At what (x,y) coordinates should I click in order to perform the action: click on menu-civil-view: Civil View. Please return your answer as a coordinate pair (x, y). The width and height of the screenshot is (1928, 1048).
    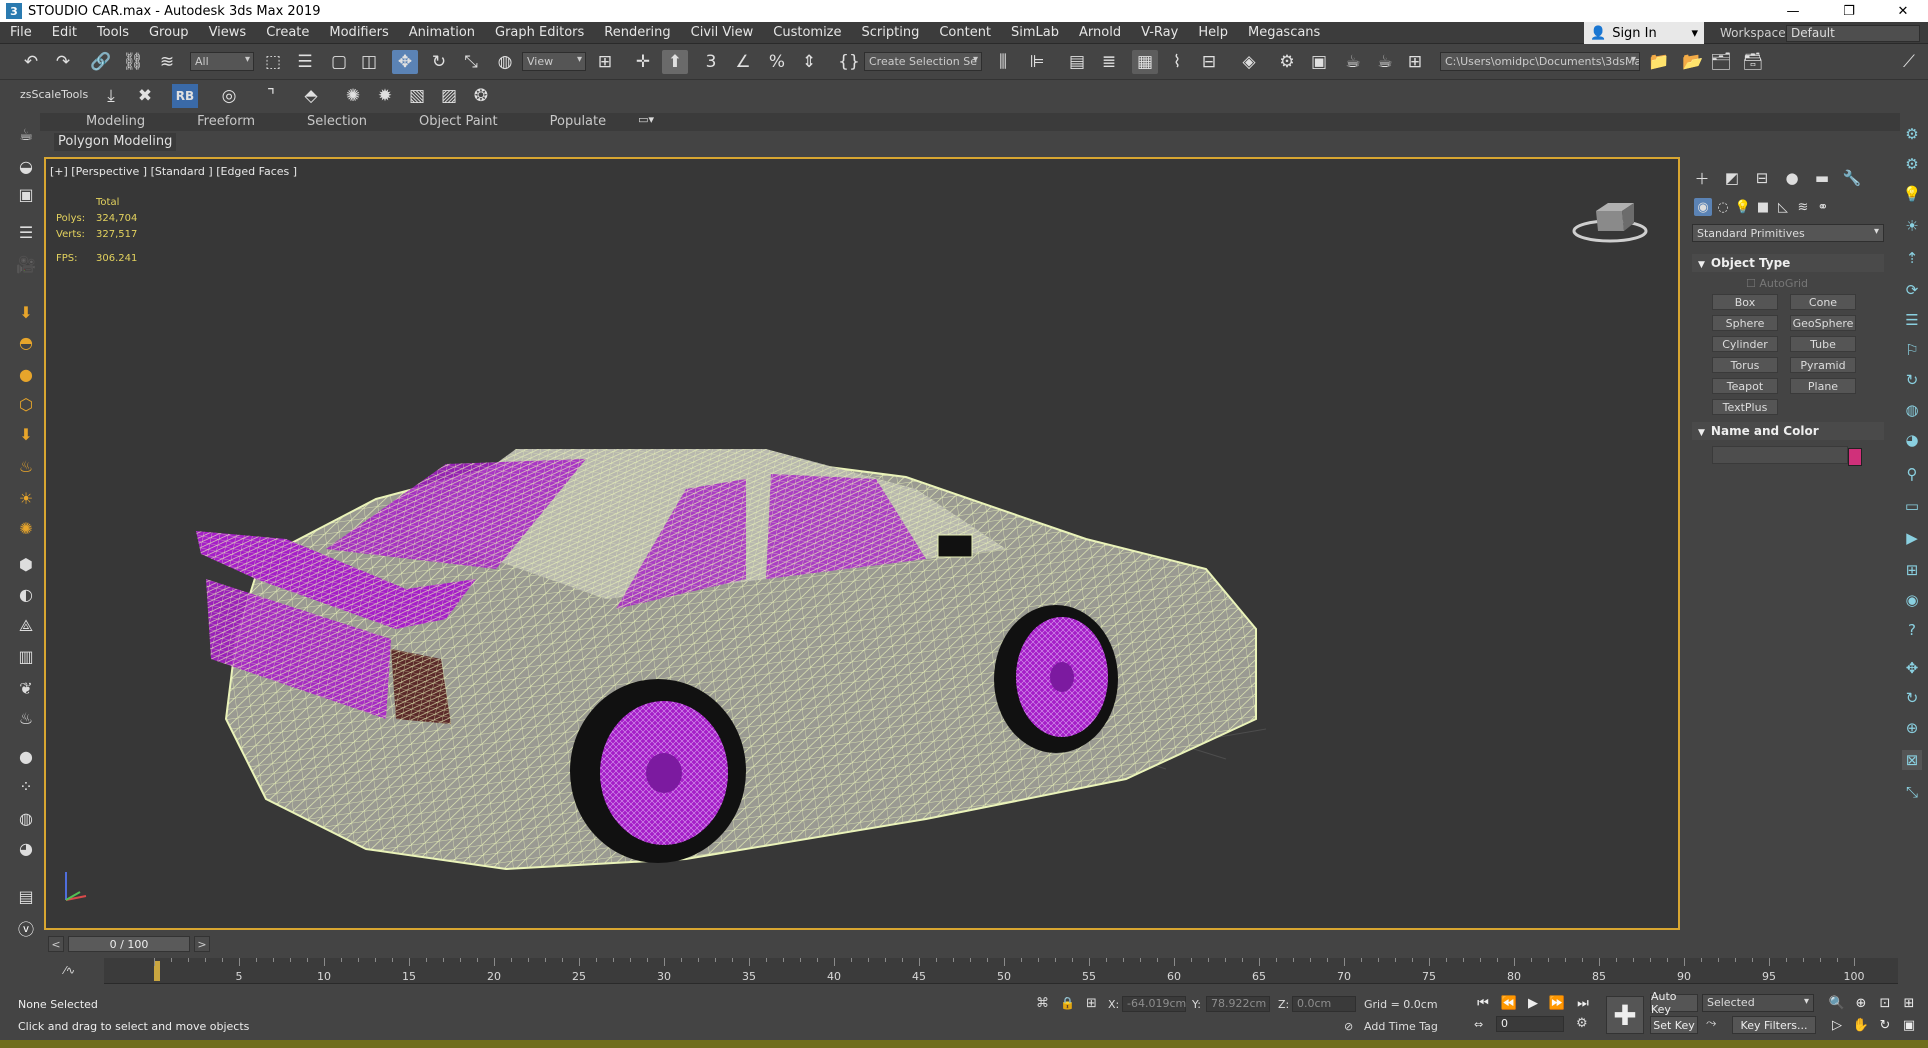
    Looking at the image, I should click on (722, 32).